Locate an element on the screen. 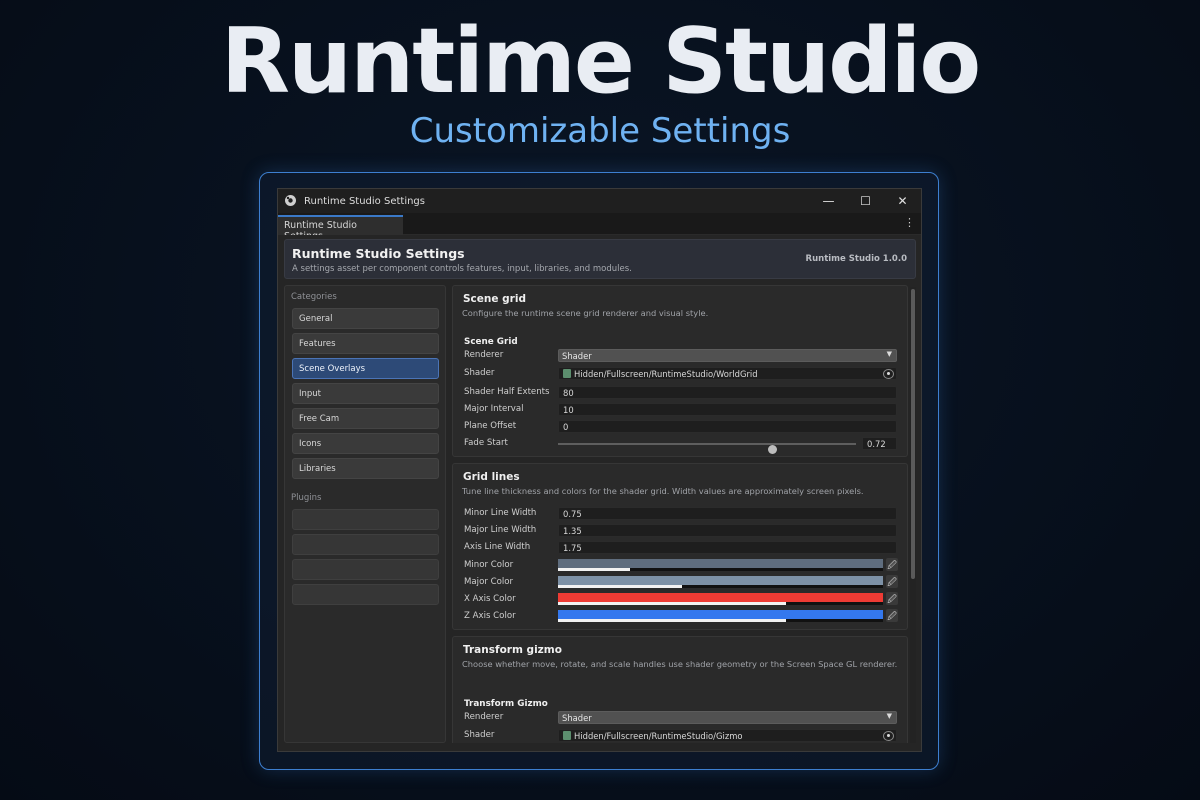 The width and height of the screenshot is (1200, 800). z-axis-color-field is located at coordinates (720, 616).